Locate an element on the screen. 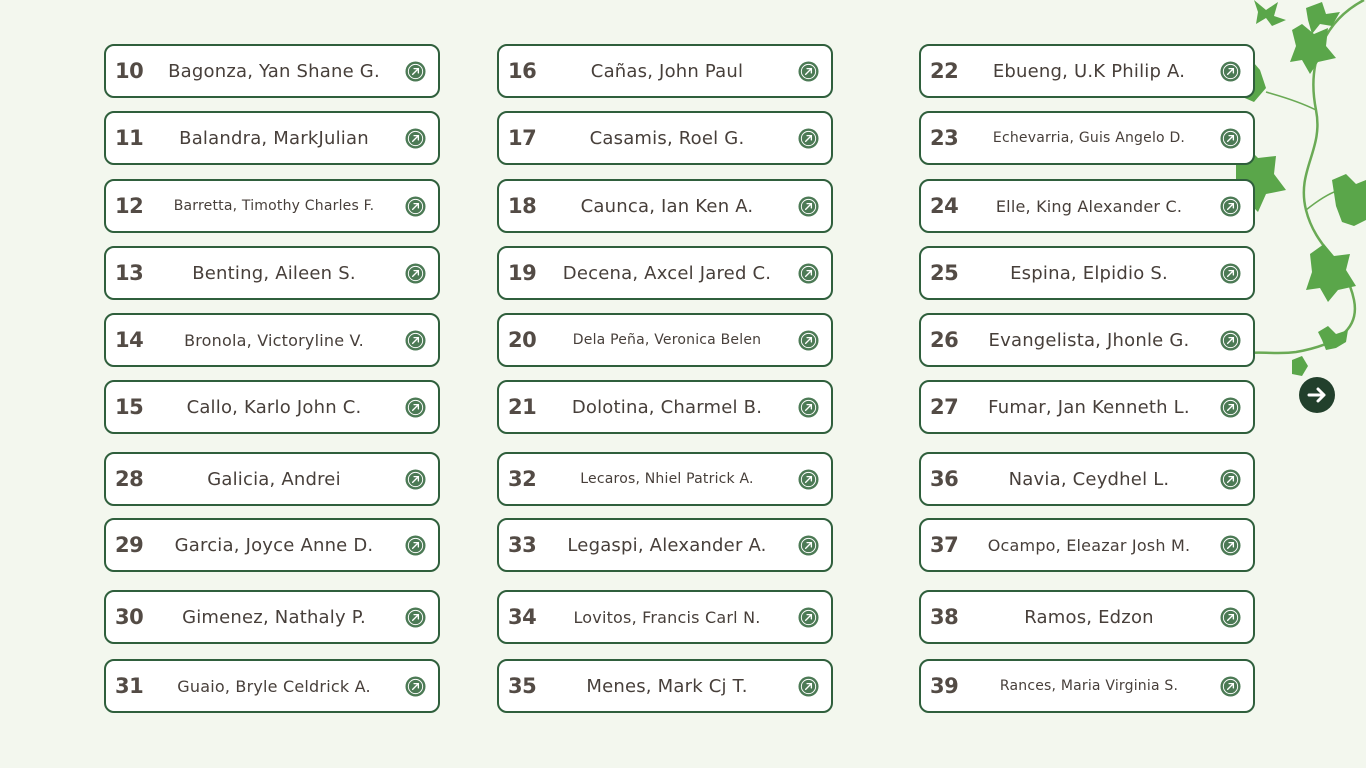  student-name: Benting, Aileen S. is located at coordinates (274, 273).